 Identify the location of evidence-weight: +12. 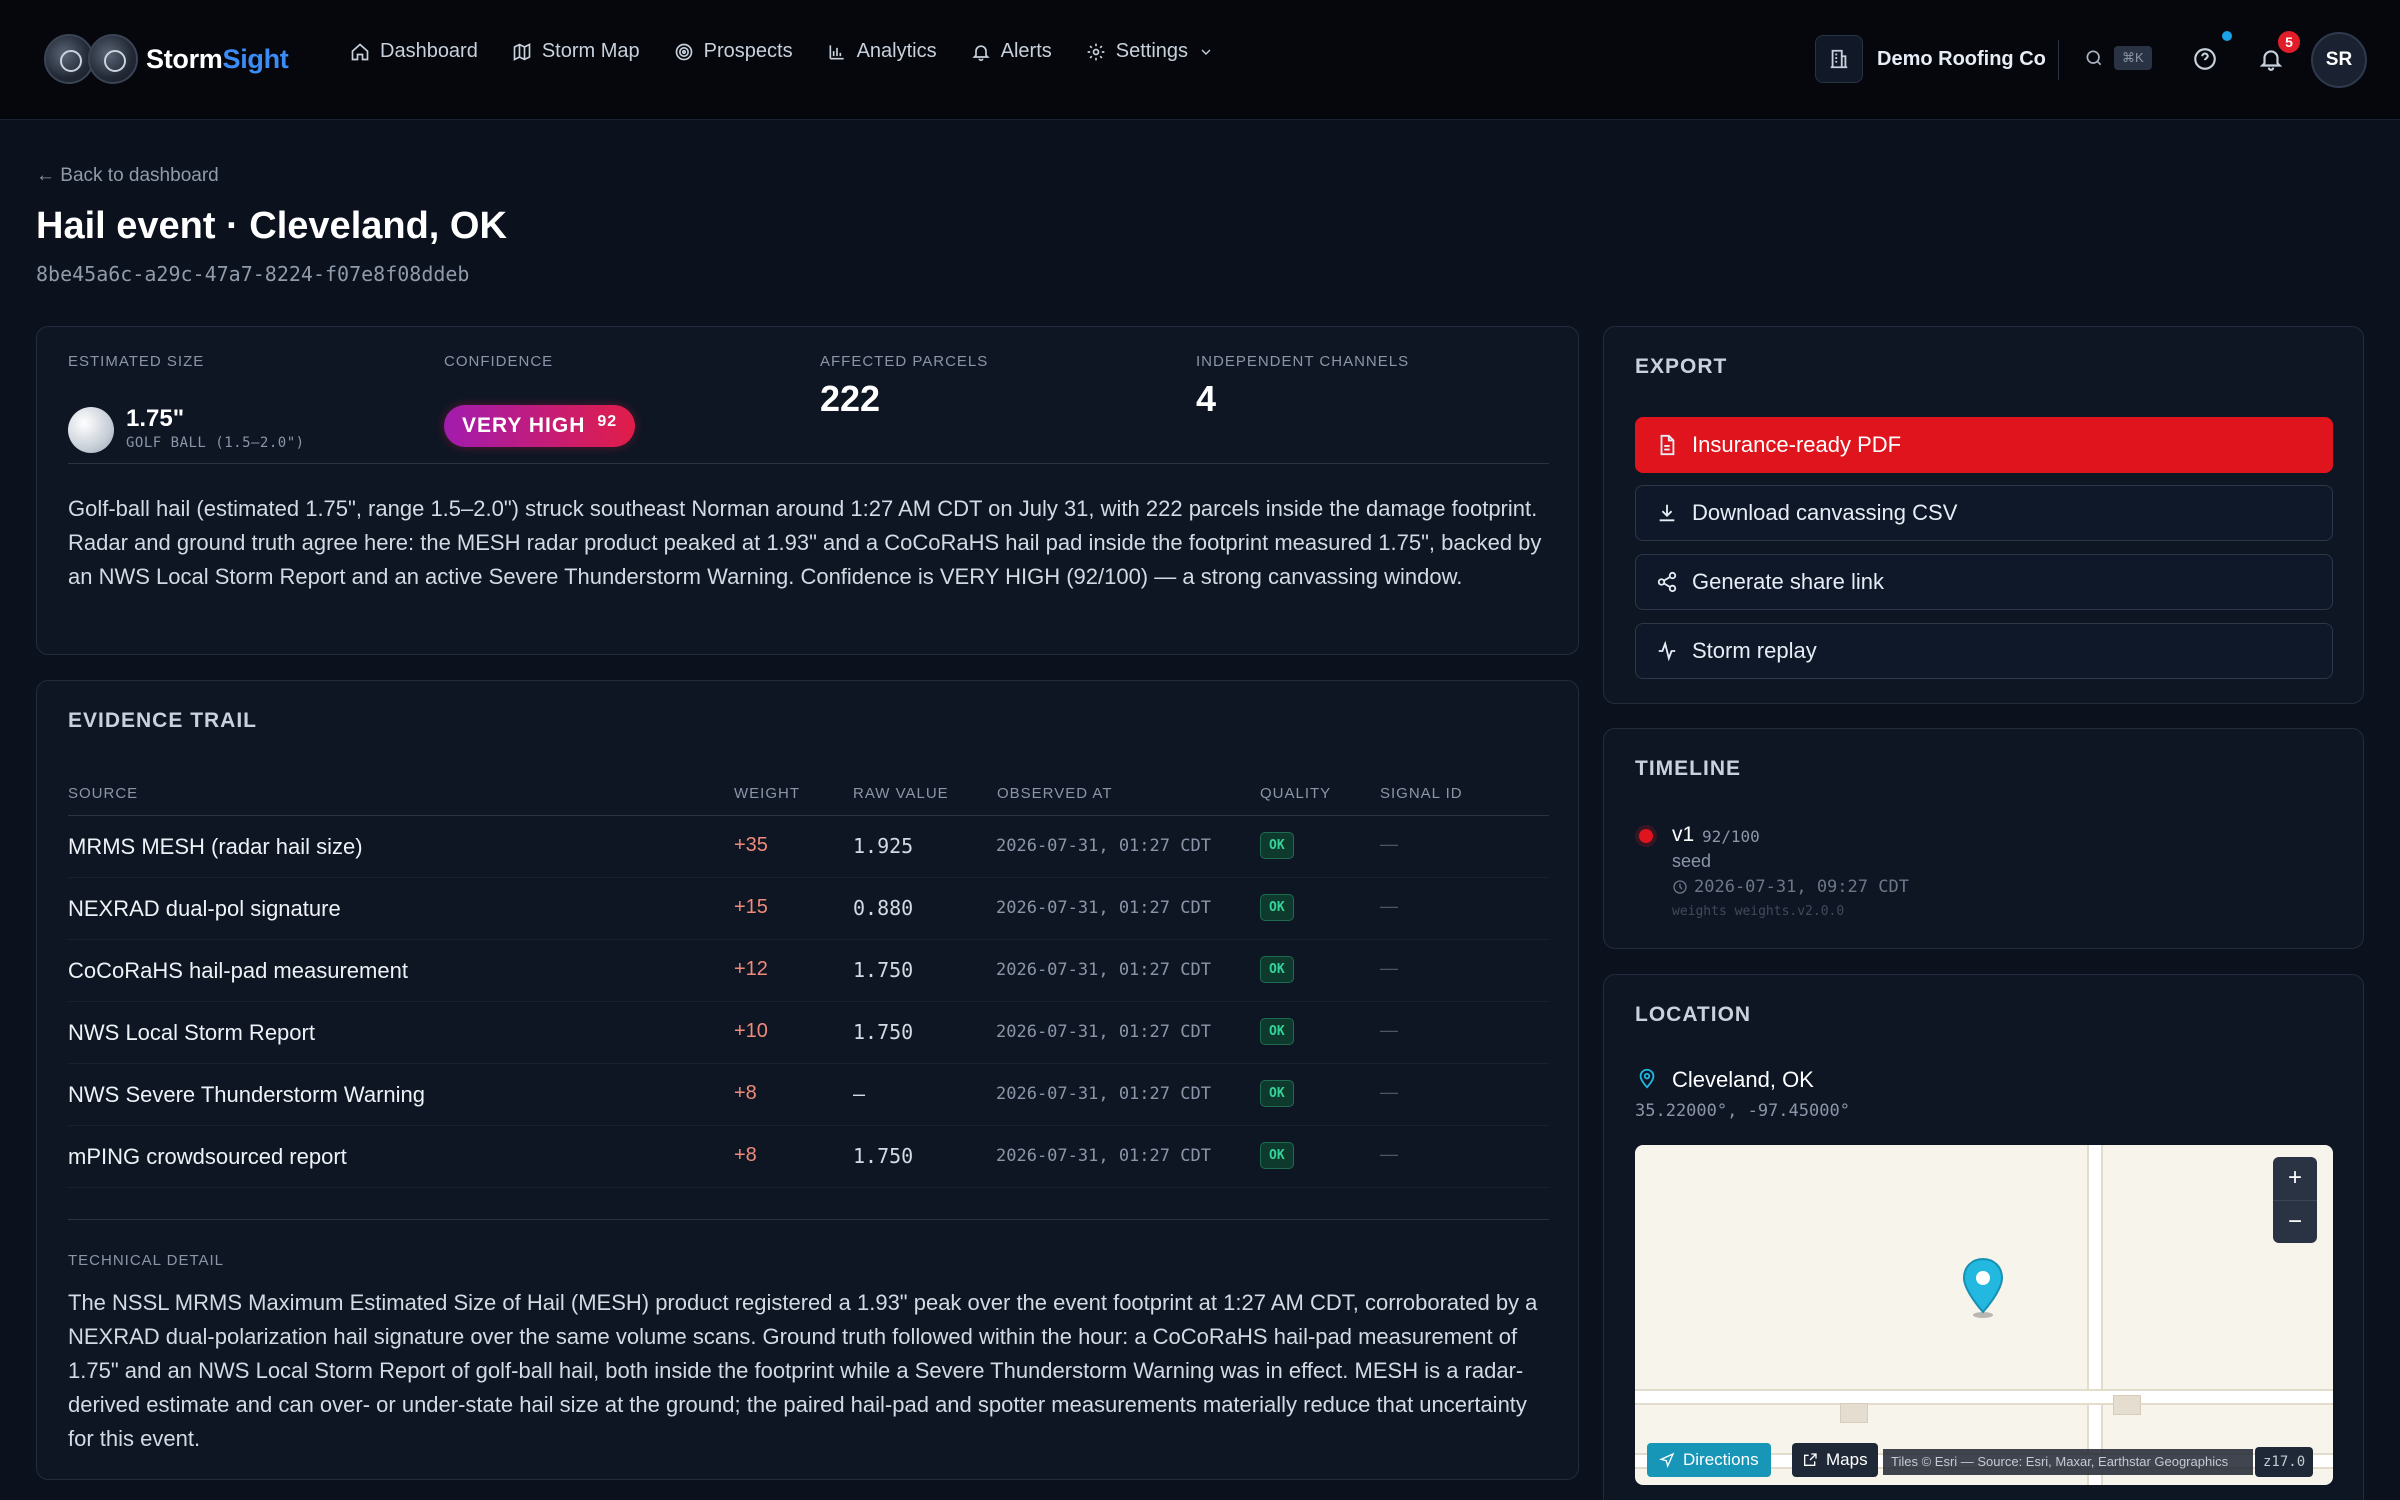
(751, 969).